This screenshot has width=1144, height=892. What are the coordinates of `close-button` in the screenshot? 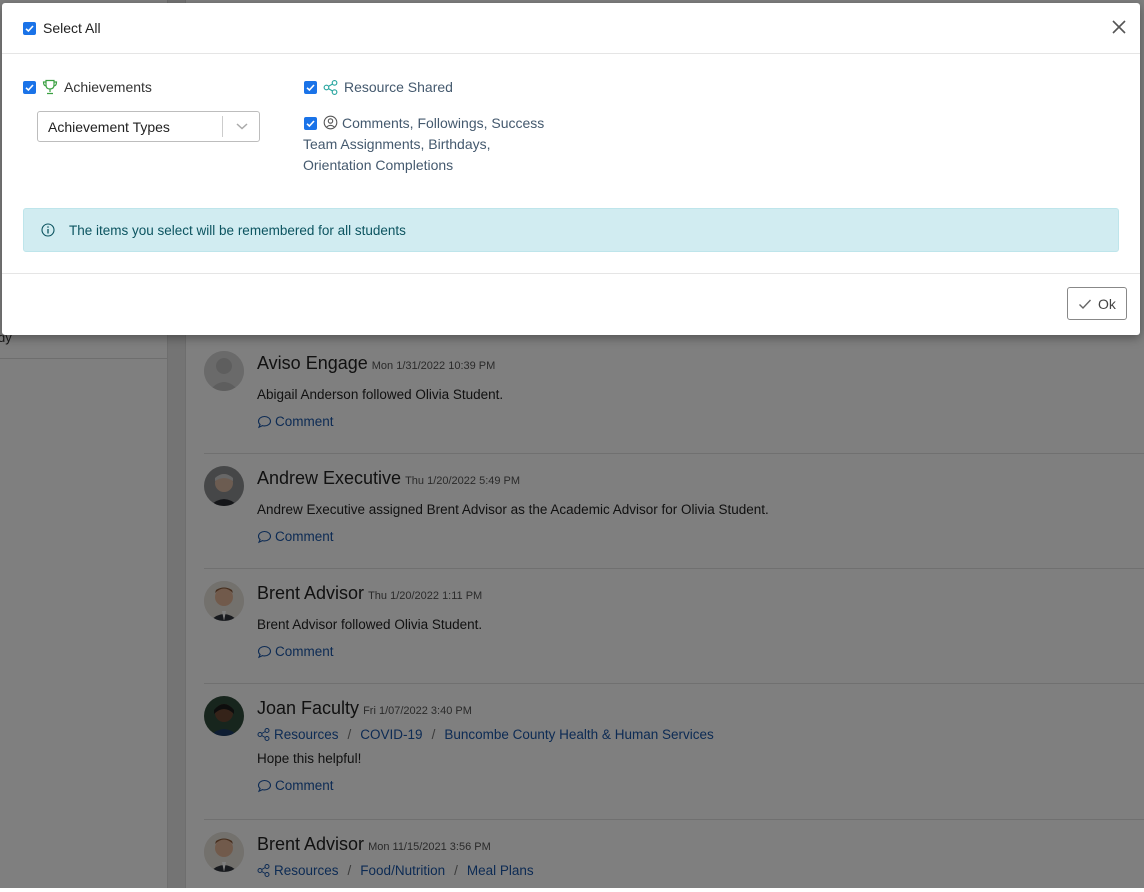 It's located at (1119, 27).